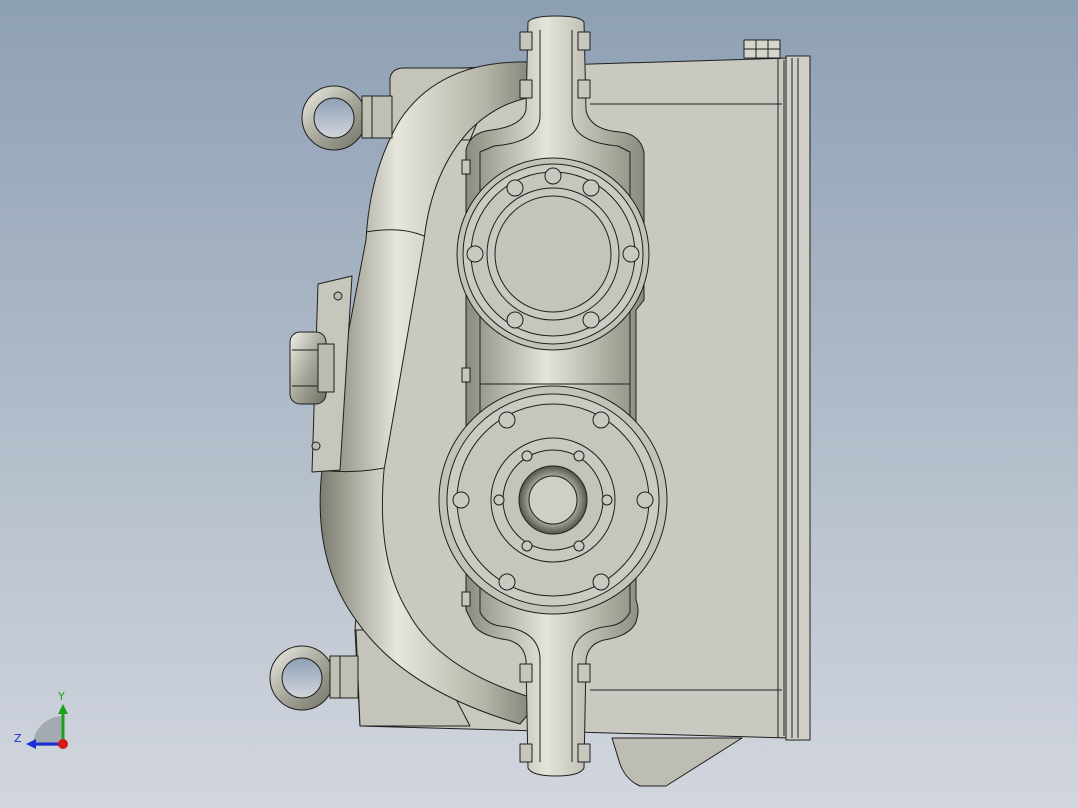 The width and height of the screenshot is (1078, 808). Describe the element at coordinates (762, 49) in the screenshot. I see `breather-plug` at that location.